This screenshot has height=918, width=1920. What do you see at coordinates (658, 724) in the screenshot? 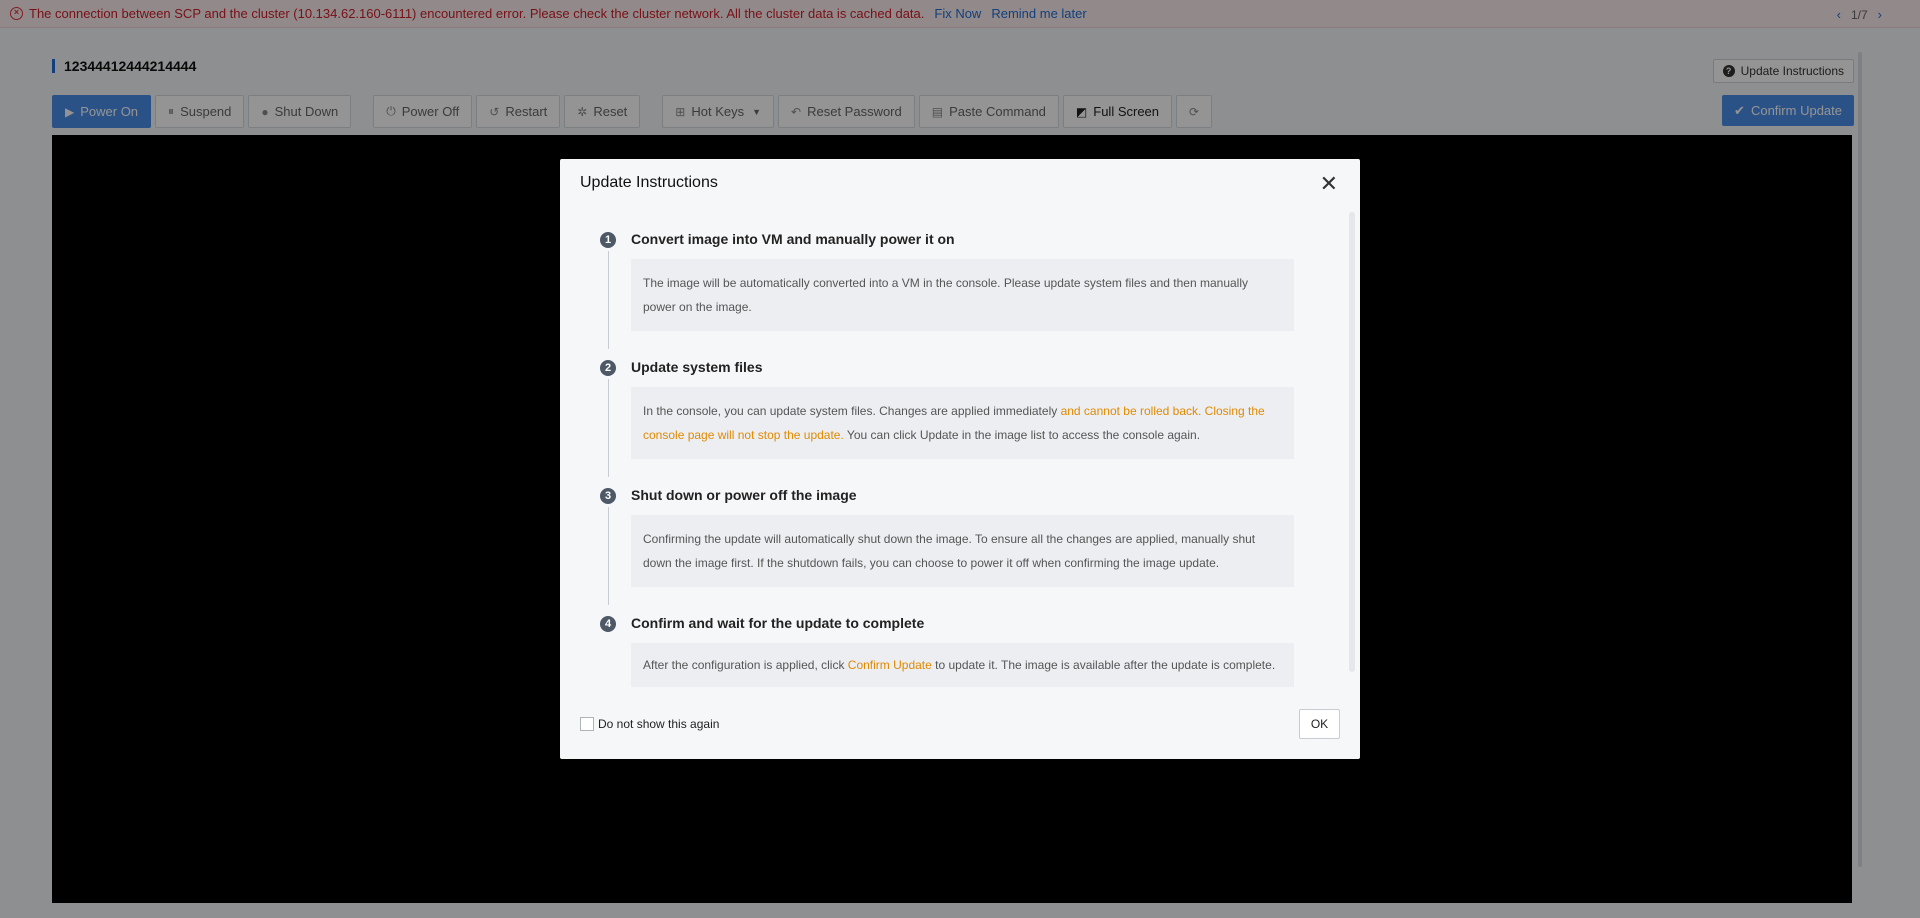
I see `do-not-show-label: Do not show this again` at bounding box center [658, 724].